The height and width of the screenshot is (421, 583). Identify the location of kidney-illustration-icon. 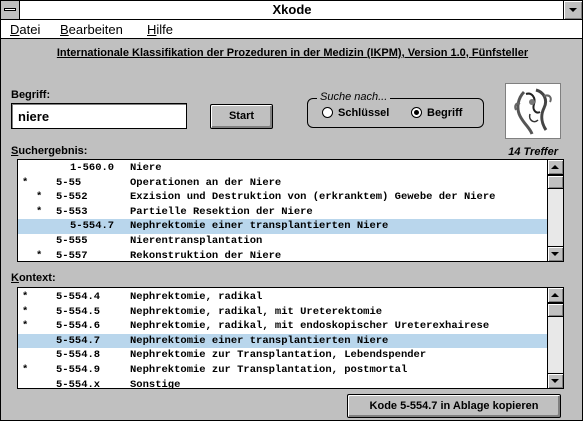
(533, 111).